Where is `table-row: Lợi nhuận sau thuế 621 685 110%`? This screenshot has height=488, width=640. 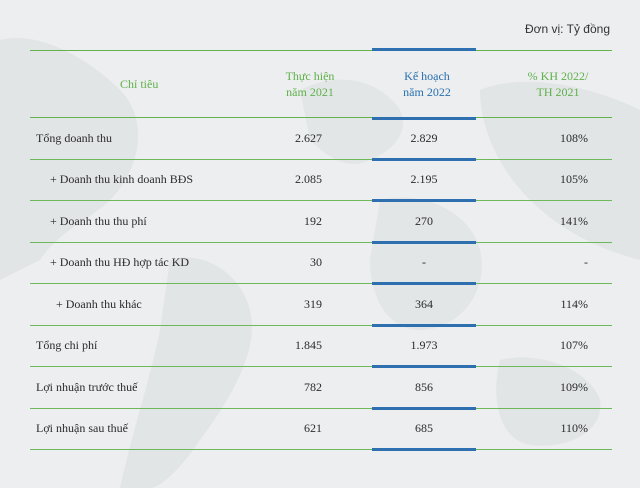
table-row: Lợi nhuận sau thuế 621 685 110% is located at coordinates (321, 430).